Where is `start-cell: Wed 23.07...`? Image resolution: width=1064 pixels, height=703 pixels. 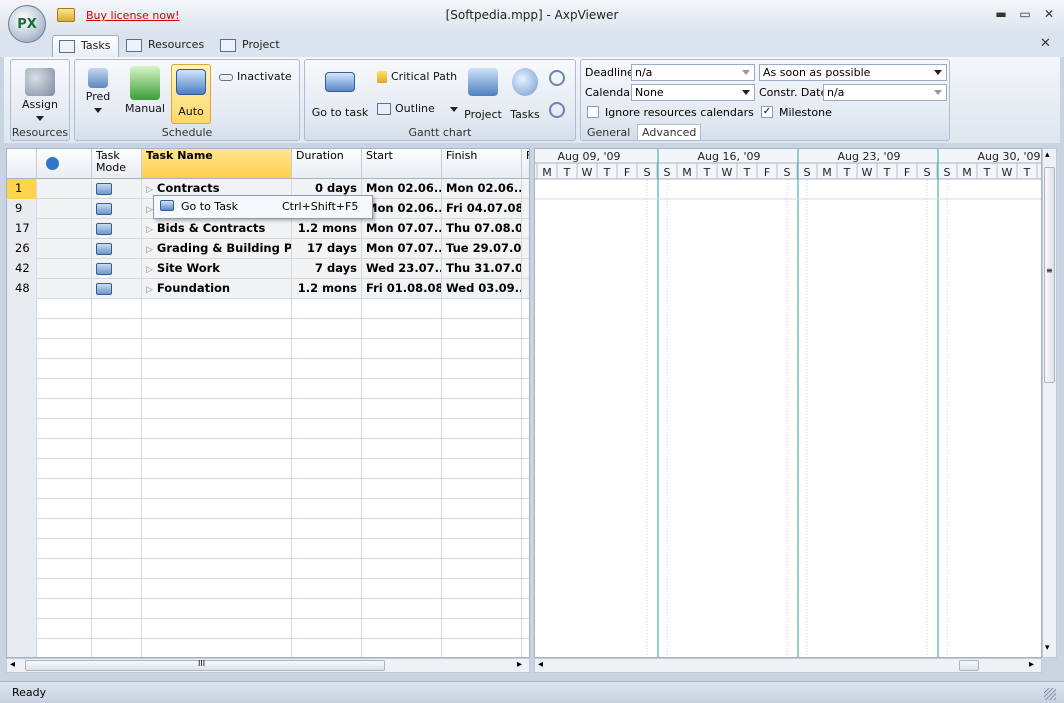 start-cell: Wed 23.07... is located at coordinates (402, 269).